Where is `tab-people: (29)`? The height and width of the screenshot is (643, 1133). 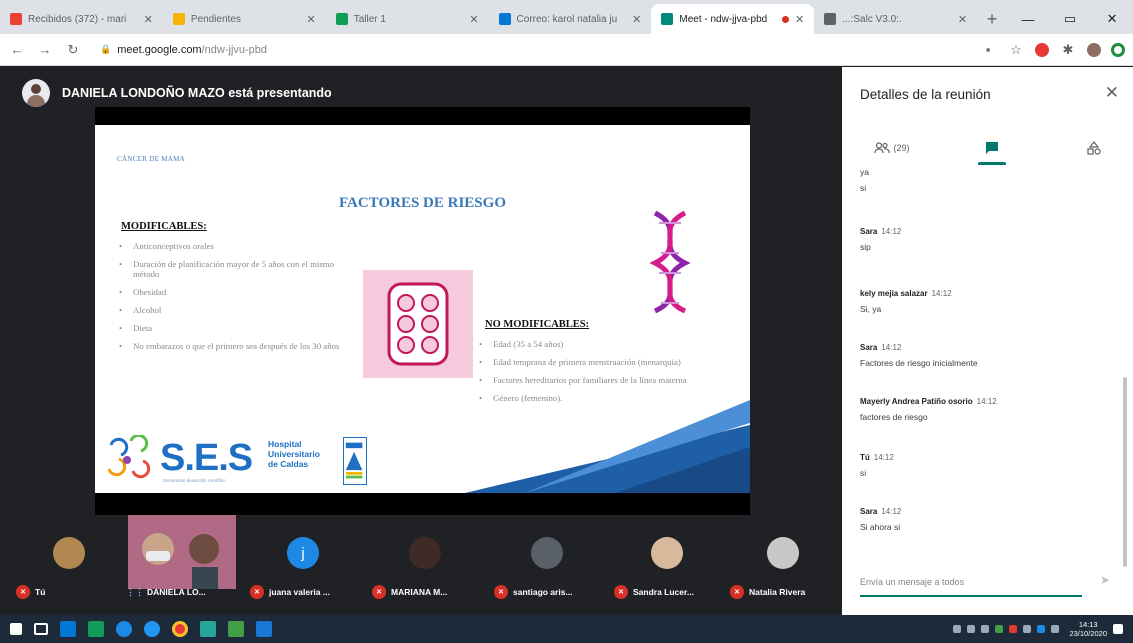 tab-people: (29) is located at coordinates (892, 148).